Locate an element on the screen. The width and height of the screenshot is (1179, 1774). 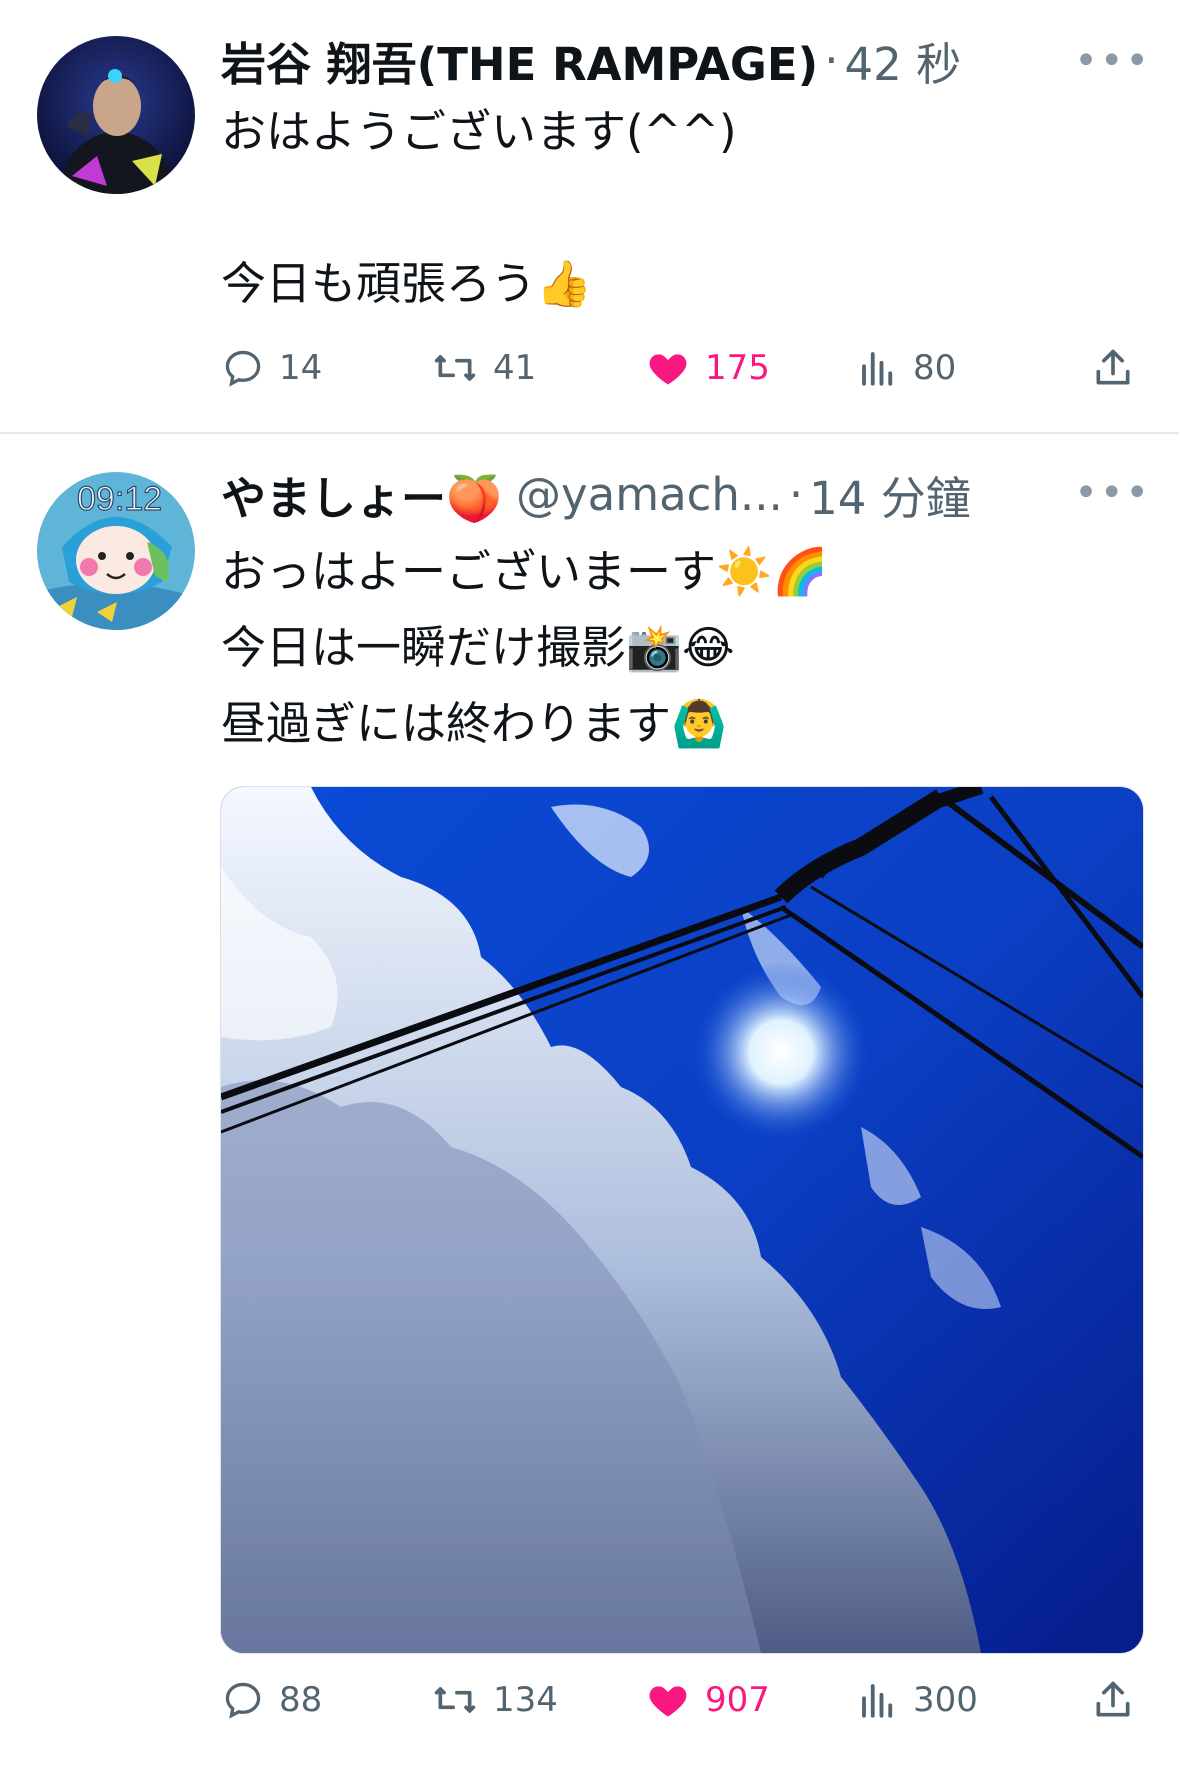
timestamp: 14 分鐘 is located at coordinates (890, 494).